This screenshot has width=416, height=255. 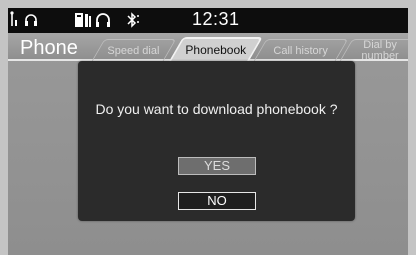 I want to click on tab-label: Phonebook, so click(x=215, y=50).